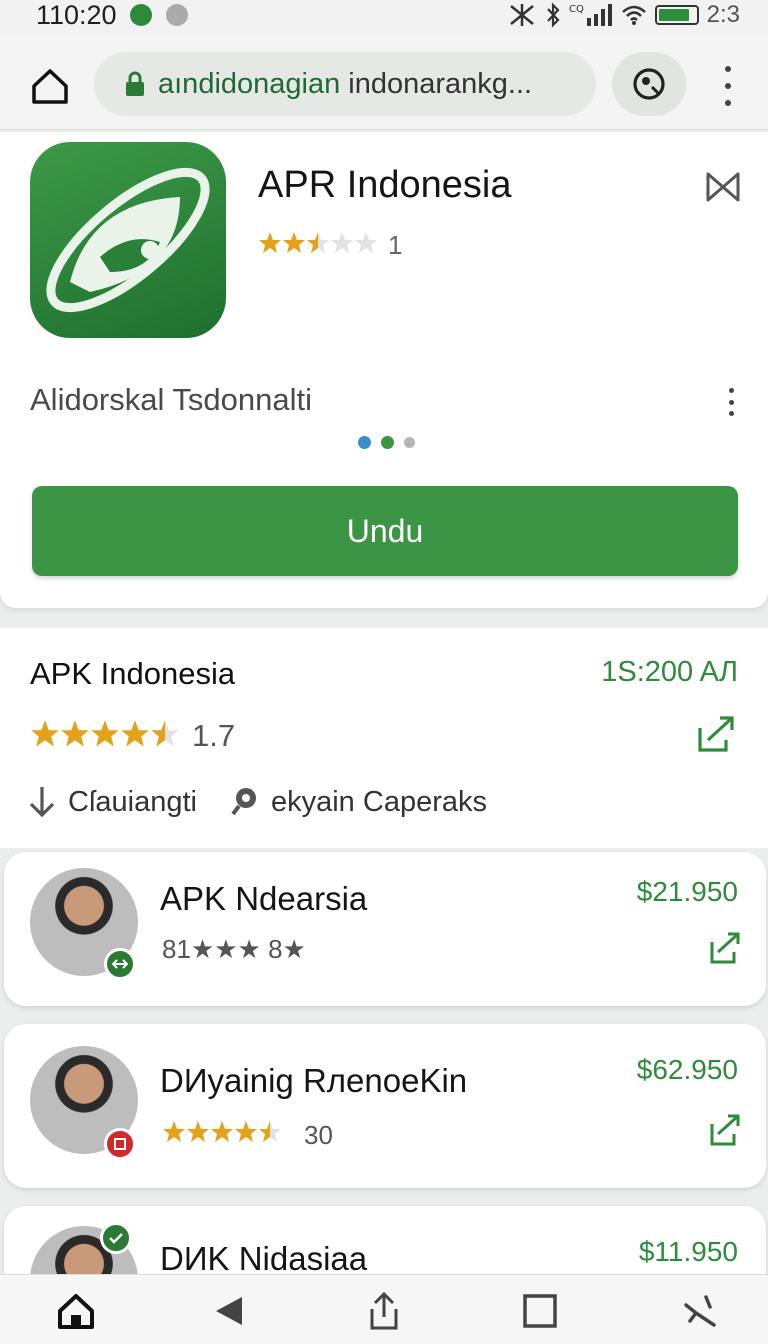  I want to click on signal-icon: CQ, so click(590, 15).